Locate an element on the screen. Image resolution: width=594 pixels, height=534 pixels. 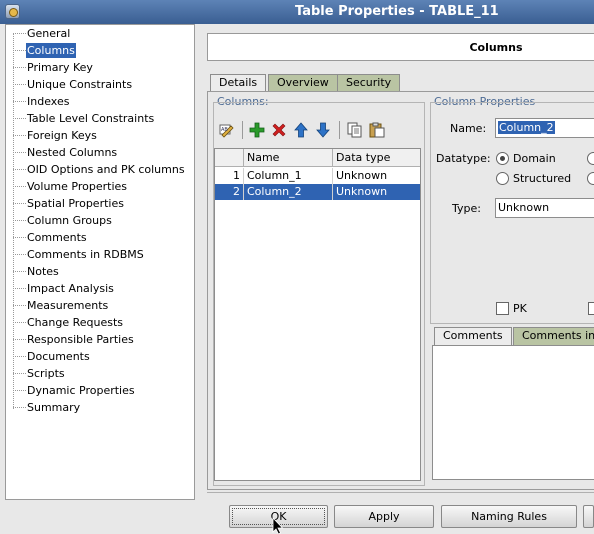
table-row: 1 Column_1 Unknown is located at coordinates (317, 176).